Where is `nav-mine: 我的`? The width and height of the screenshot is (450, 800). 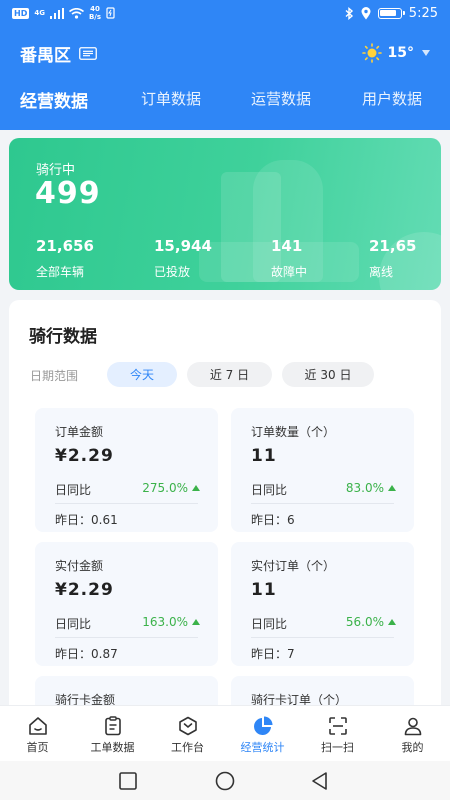
nav-mine: 我的 is located at coordinates (412, 734).